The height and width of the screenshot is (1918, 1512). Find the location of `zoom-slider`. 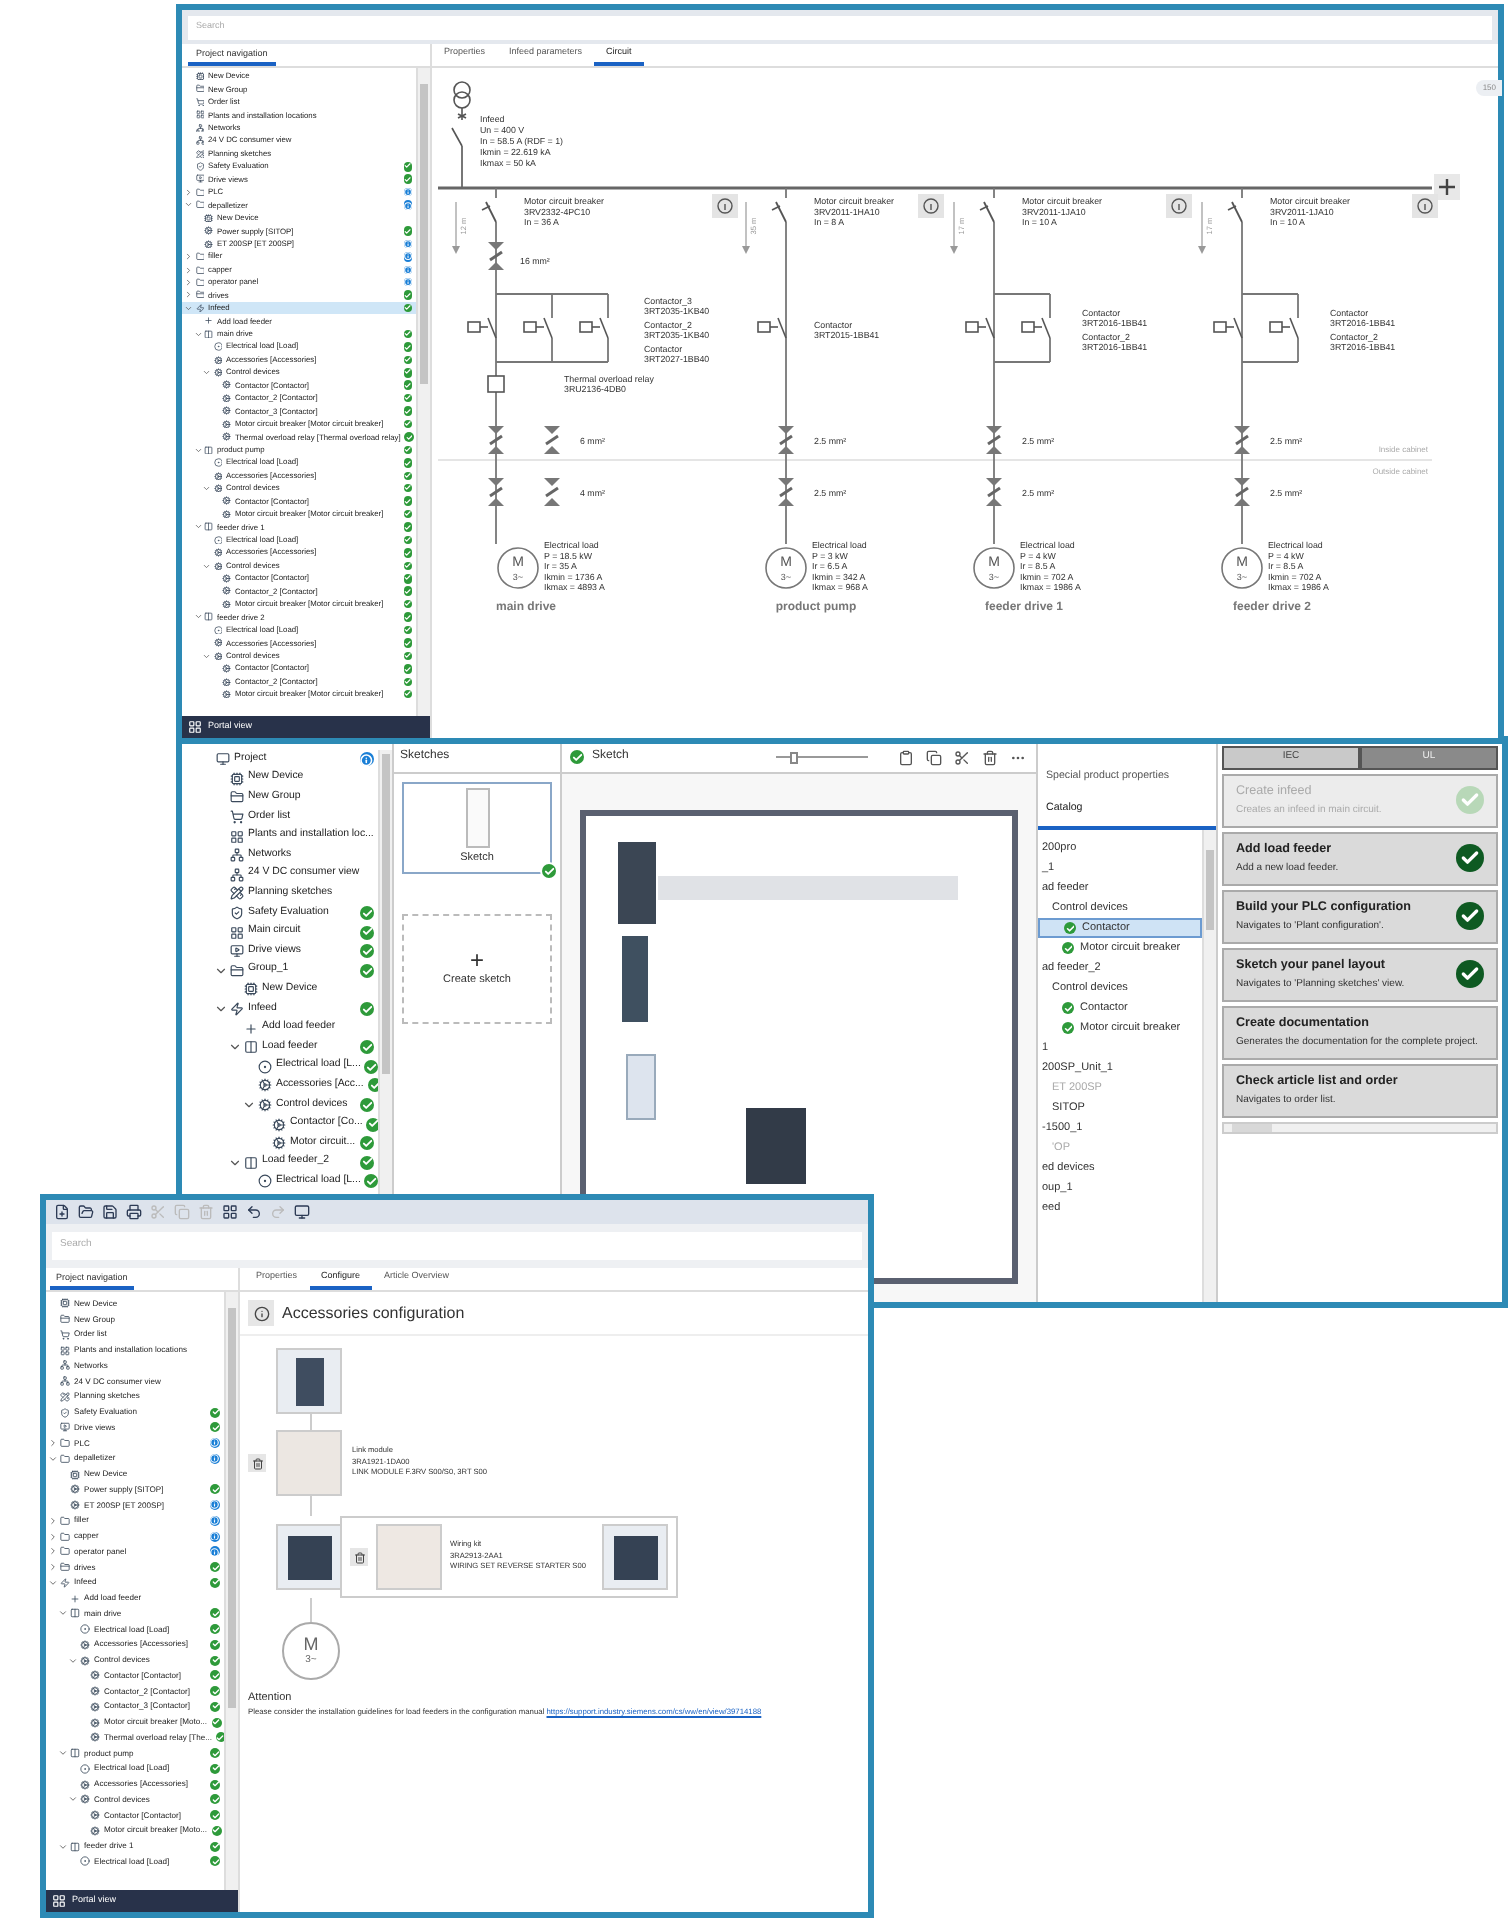

zoom-slider is located at coordinates (822, 757).